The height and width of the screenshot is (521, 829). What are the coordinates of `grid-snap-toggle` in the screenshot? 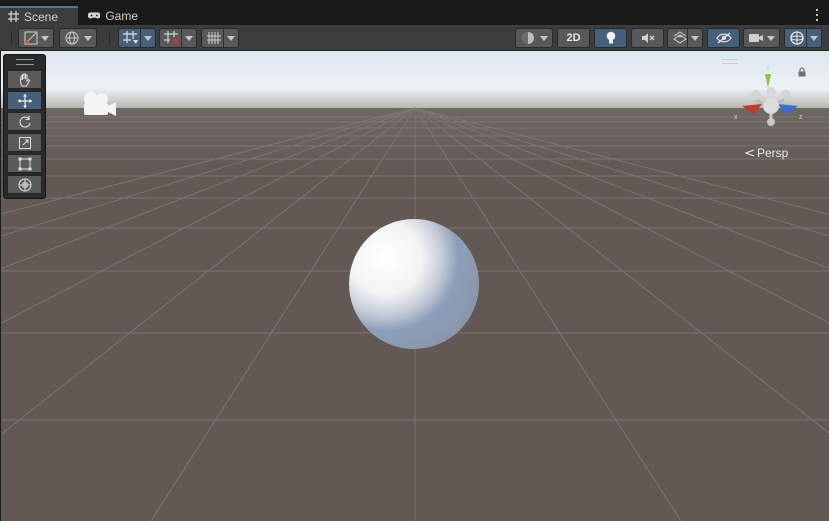 It's located at (137, 38).